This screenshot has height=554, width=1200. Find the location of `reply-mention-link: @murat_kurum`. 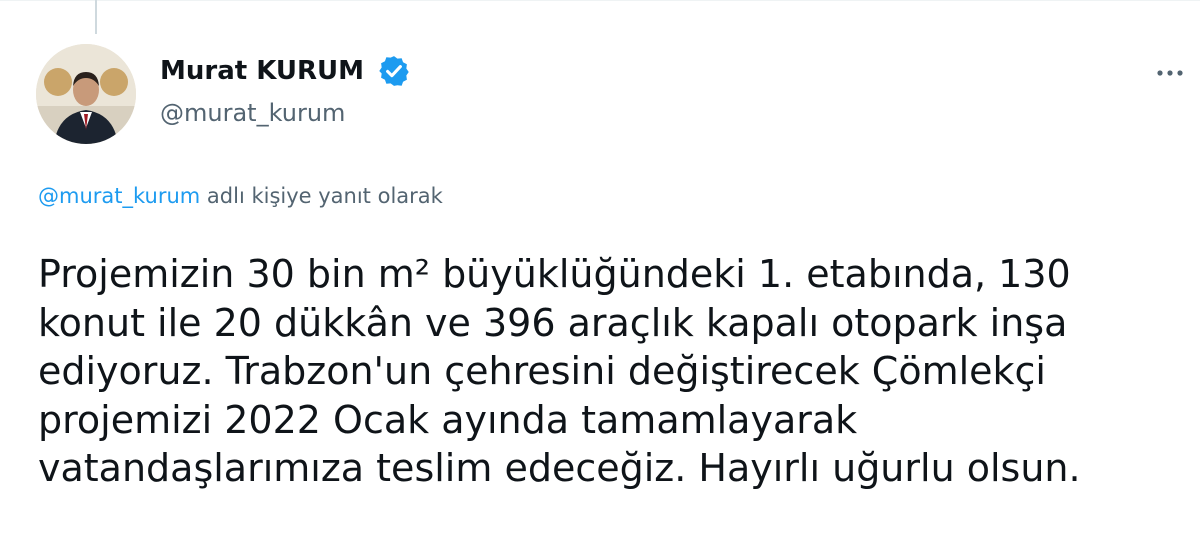

reply-mention-link: @murat_kurum is located at coordinates (119, 196).